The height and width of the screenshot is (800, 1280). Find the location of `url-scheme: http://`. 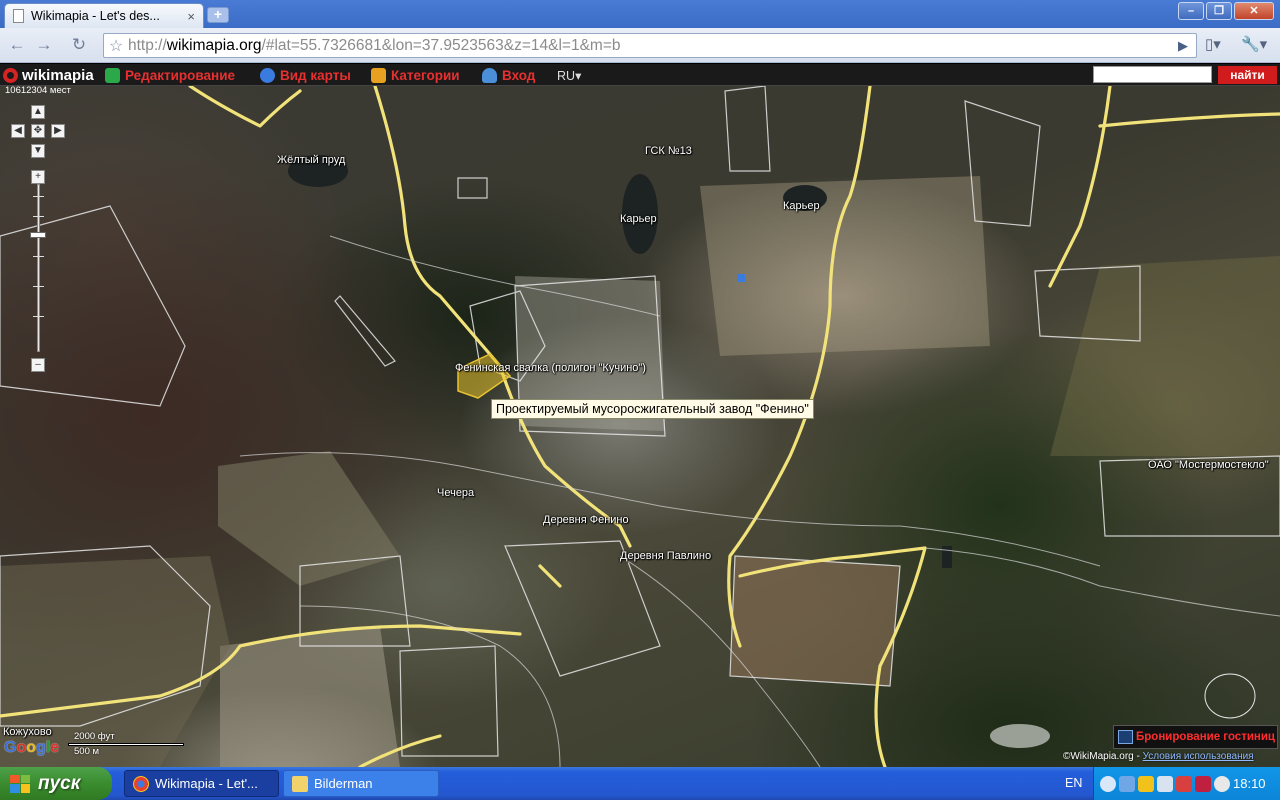

url-scheme: http:// is located at coordinates (147, 45).